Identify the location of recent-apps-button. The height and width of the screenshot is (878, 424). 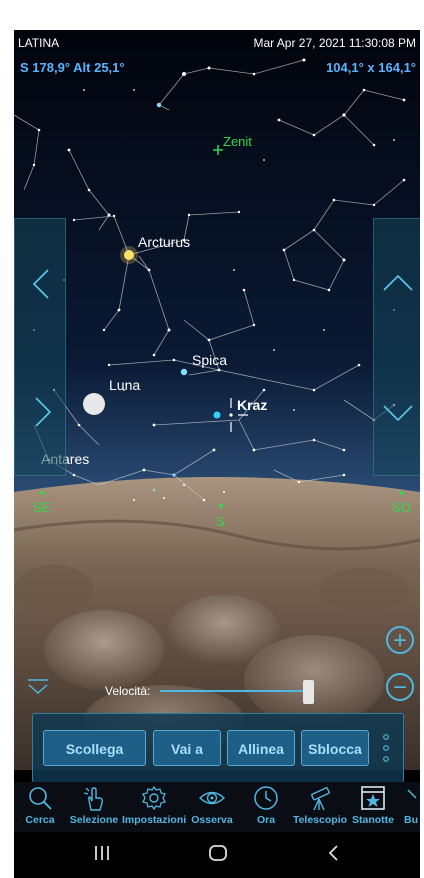
(102, 855).